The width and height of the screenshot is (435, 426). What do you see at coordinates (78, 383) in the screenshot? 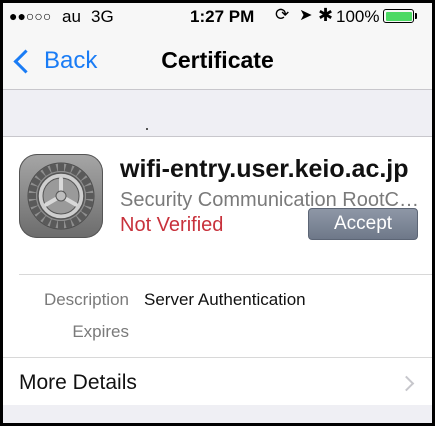
I see `more-details-row: More Details` at bounding box center [78, 383].